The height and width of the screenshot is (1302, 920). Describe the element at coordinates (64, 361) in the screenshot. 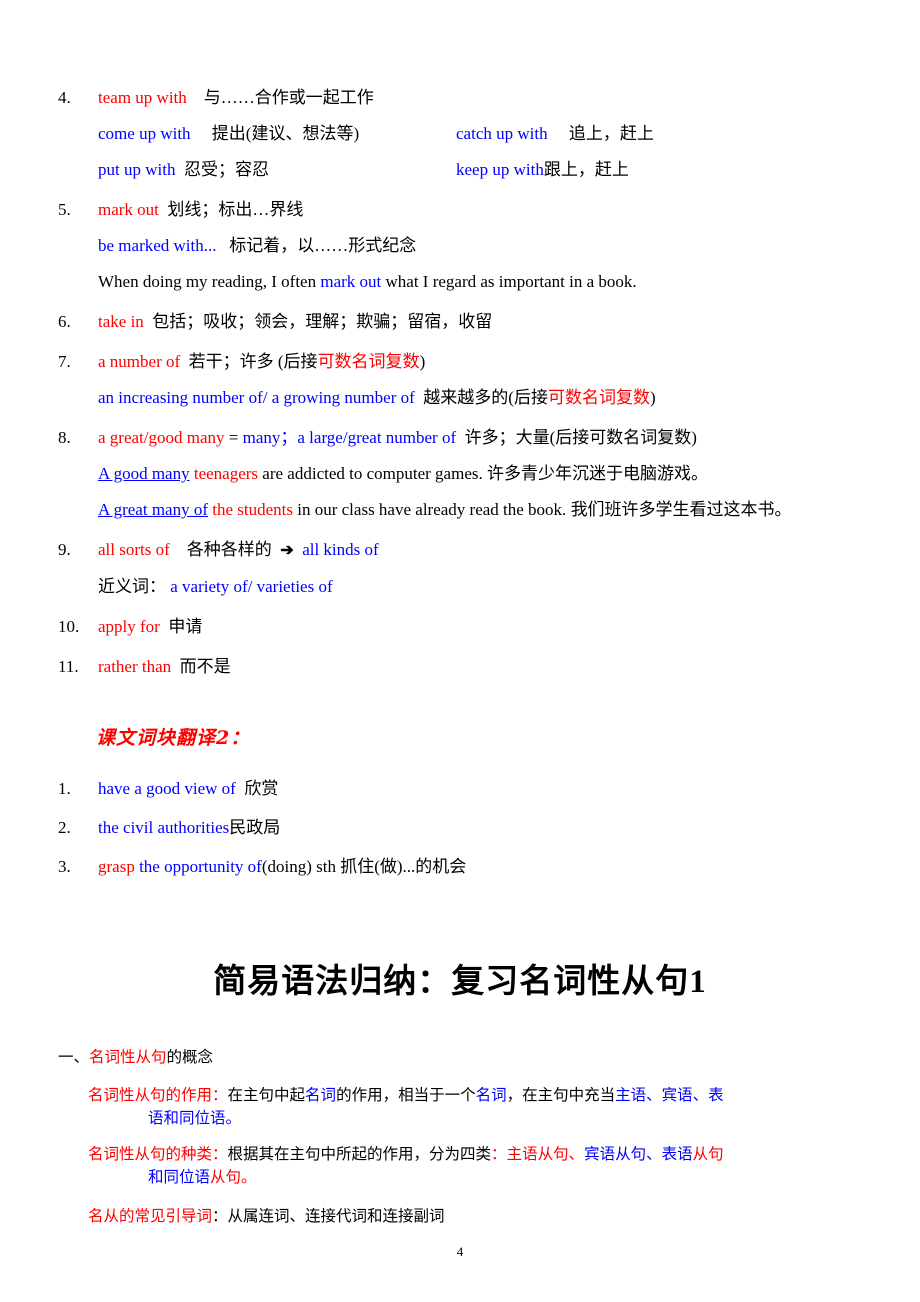

I see `item-number: 7.` at that location.